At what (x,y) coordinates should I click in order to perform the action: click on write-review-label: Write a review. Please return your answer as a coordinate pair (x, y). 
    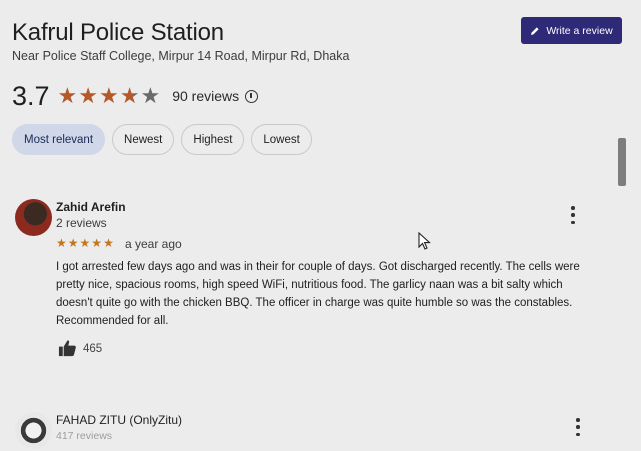
    Looking at the image, I should click on (579, 30).